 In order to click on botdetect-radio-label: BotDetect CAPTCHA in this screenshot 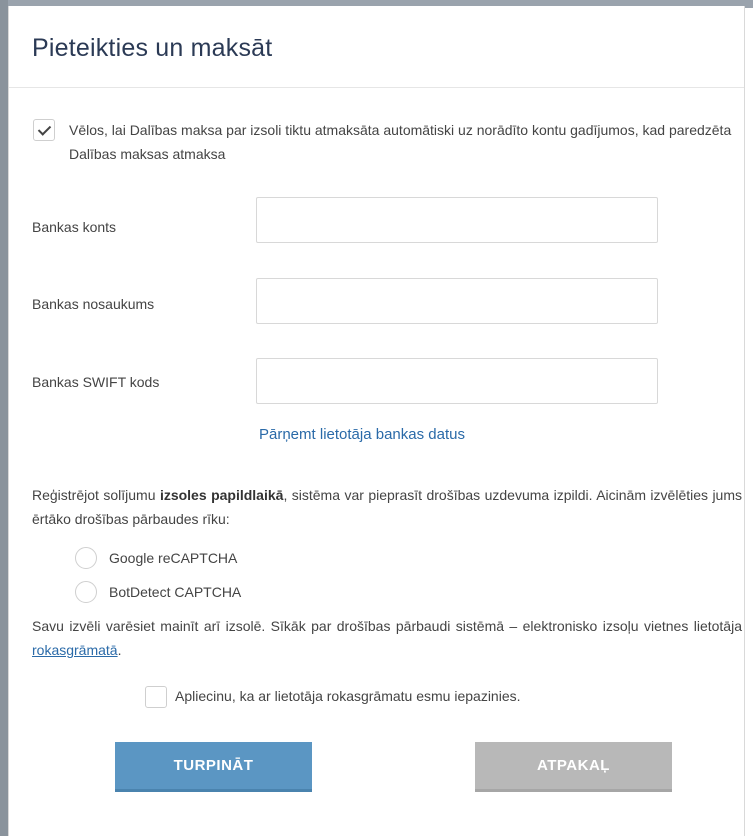, I will do `click(175, 592)`.